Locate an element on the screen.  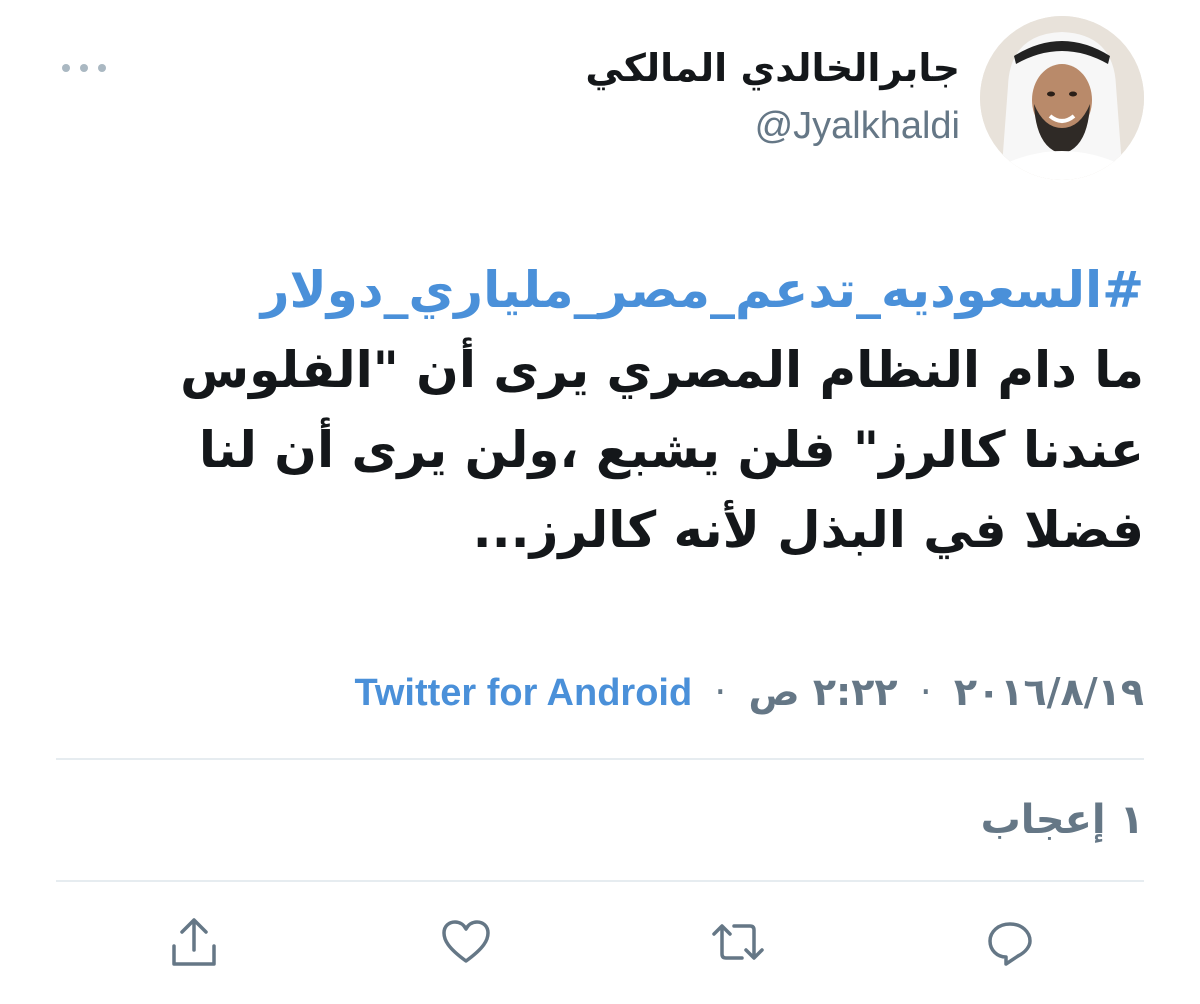
reply-button is located at coordinates (1010, 942).